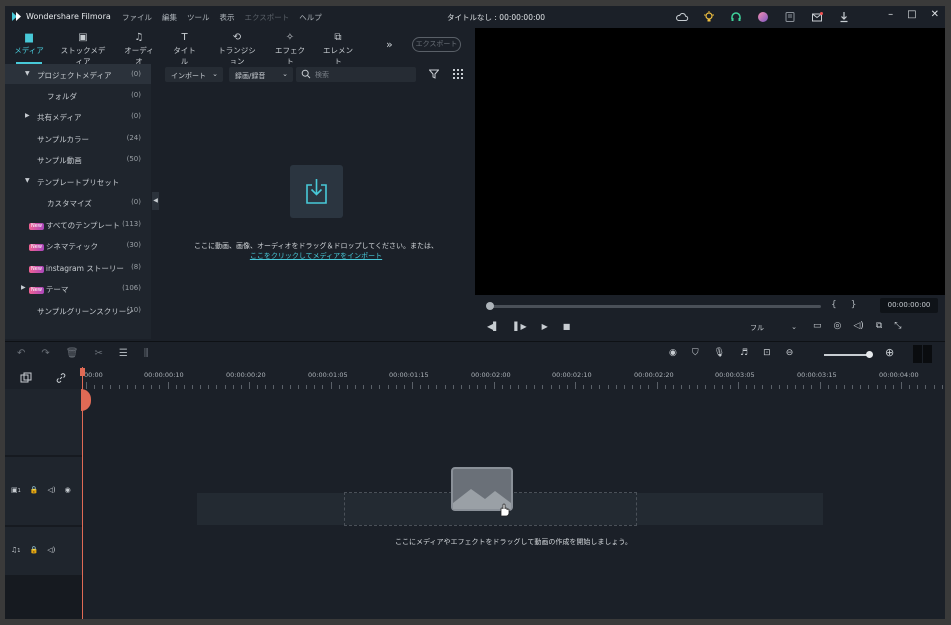  What do you see at coordinates (767, 353) in the screenshot?
I see `fit-icon: ⊡` at bounding box center [767, 353].